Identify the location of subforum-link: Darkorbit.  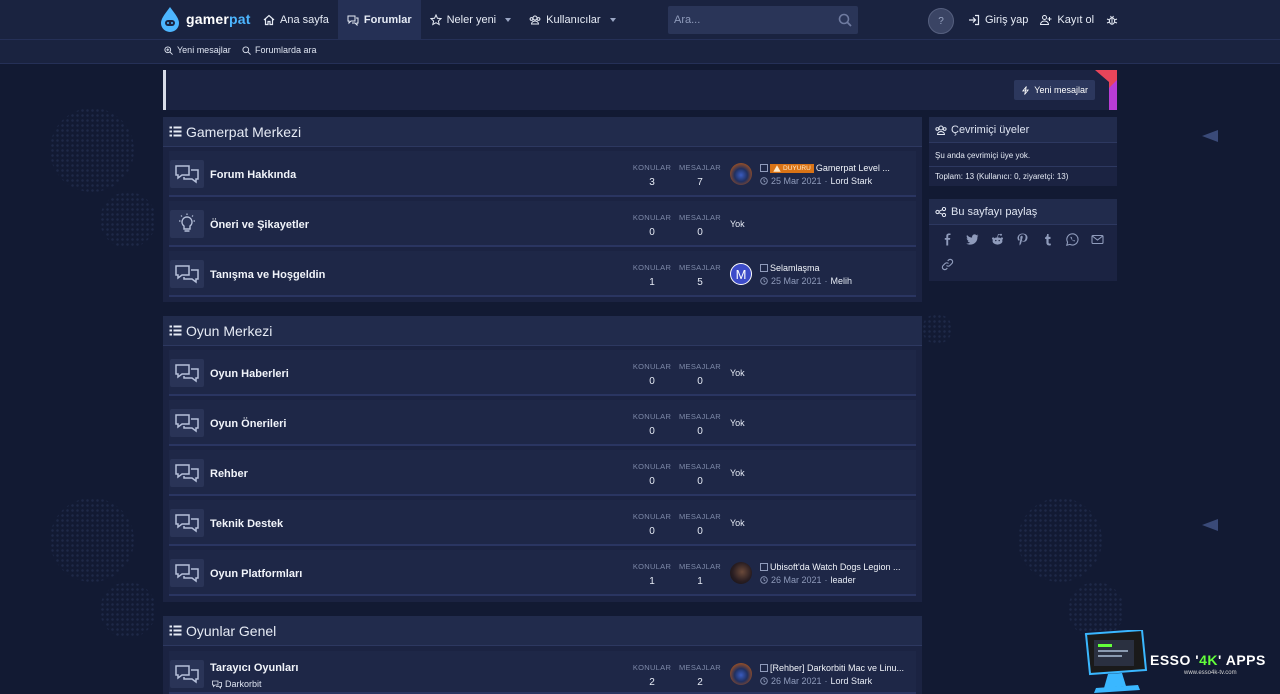
(237, 684).